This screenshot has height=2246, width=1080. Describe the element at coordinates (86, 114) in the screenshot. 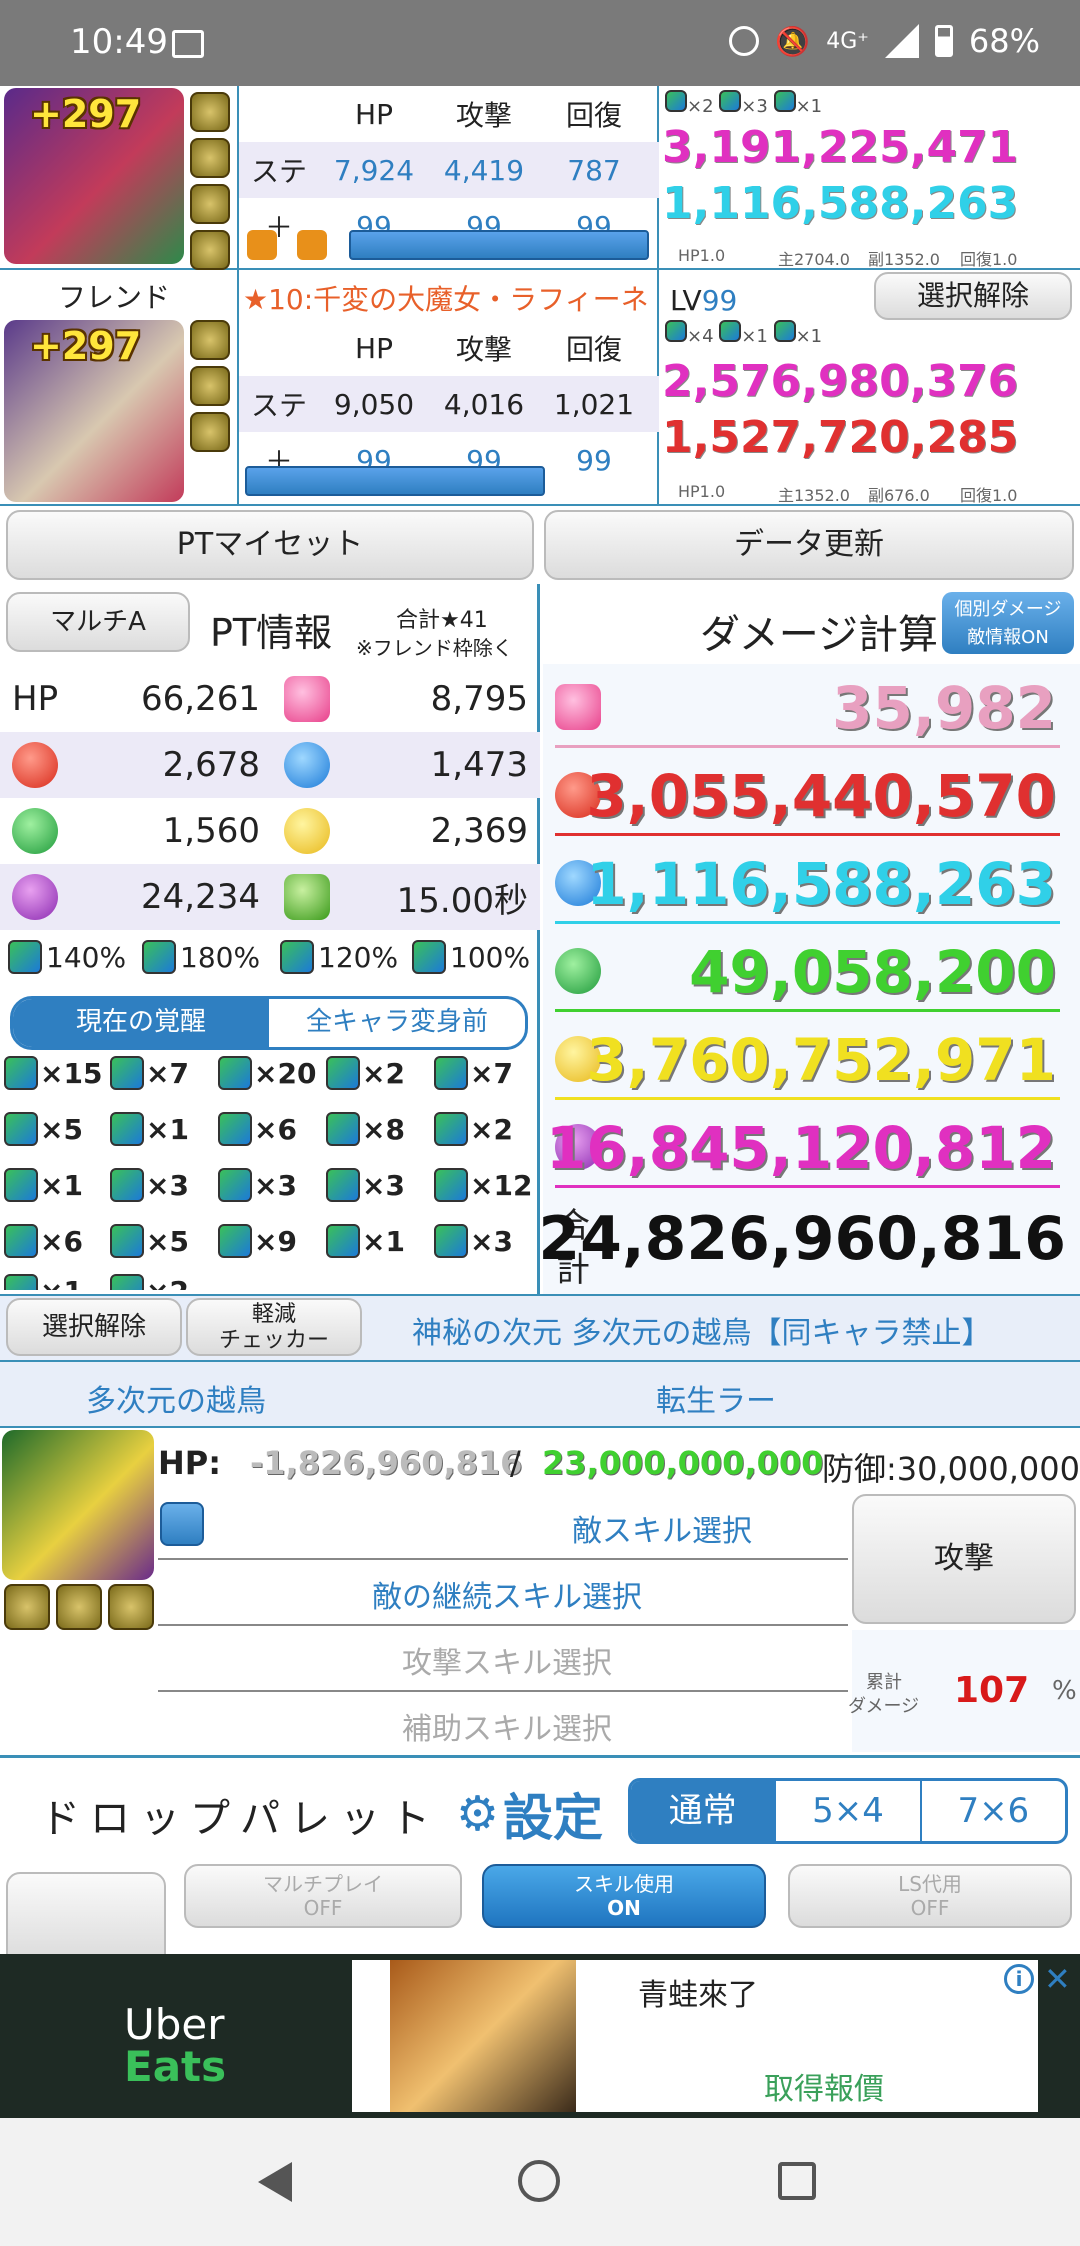

I see `plus-badge: +297` at that location.